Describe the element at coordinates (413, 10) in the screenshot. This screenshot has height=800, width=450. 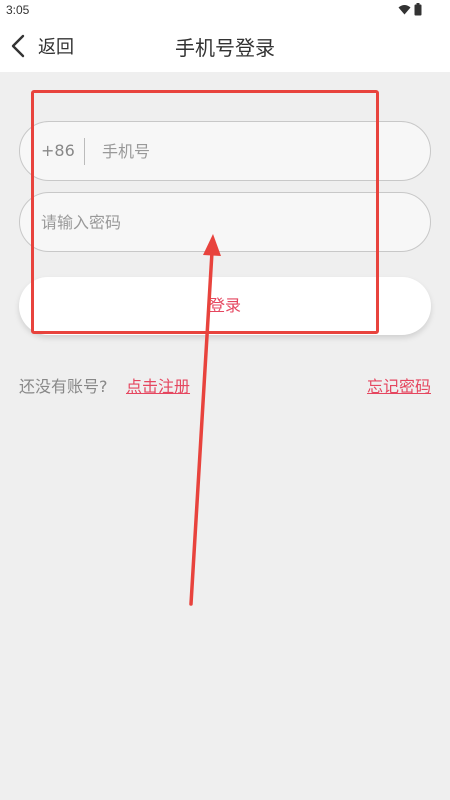
I see `status-icons` at that location.